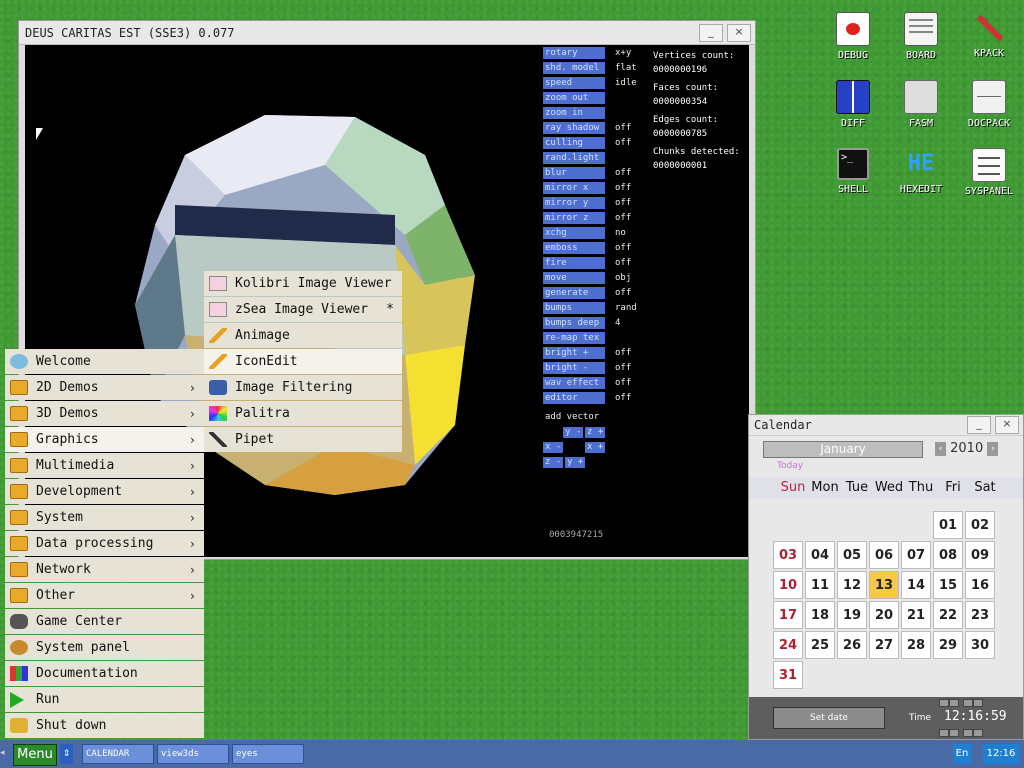  What do you see at coordinates (104, 647) in the screenshot?
I see `menu-item-system-panel: System panel` at bounding box center [104, 647].